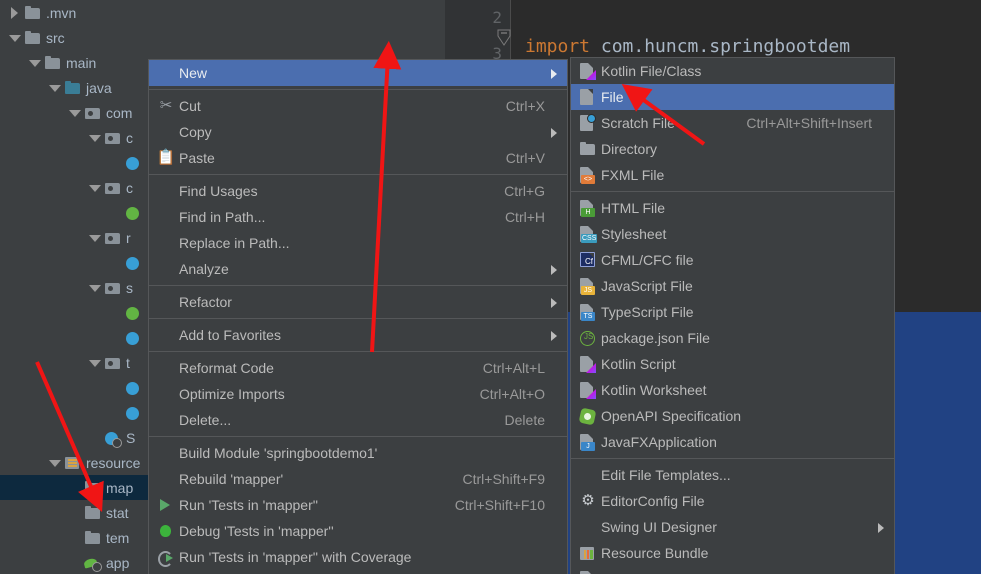  What do you see at coordinates (230, 335) in the screenshot?
I see `menu-item-label: Add to Favorites` at bounding box center [230, 335].